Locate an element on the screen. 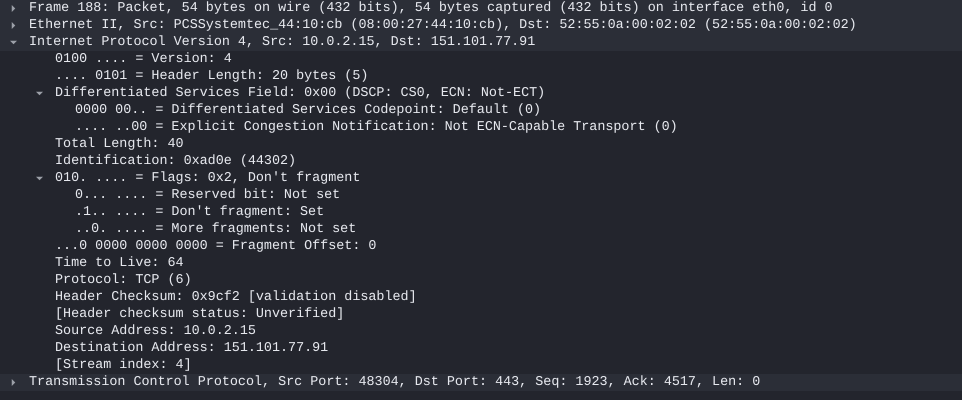  tree-item: ..0. .... = More fragments: Not set is located at coordinates (213, 229).